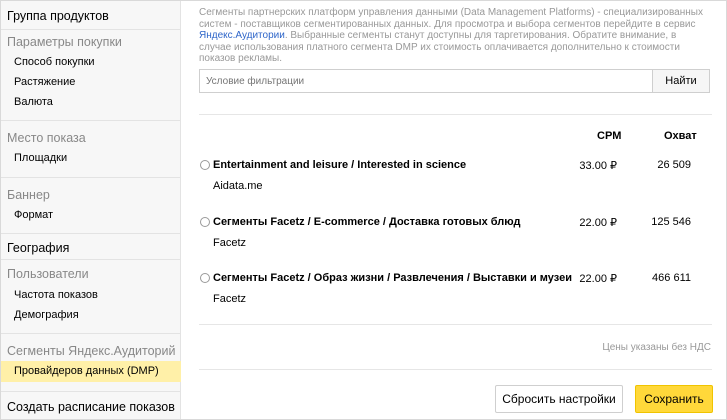 The height and width of the screenshot is (420, 727). I want to click on vat-note: Цены указаны без НДС, so click(656, 347).